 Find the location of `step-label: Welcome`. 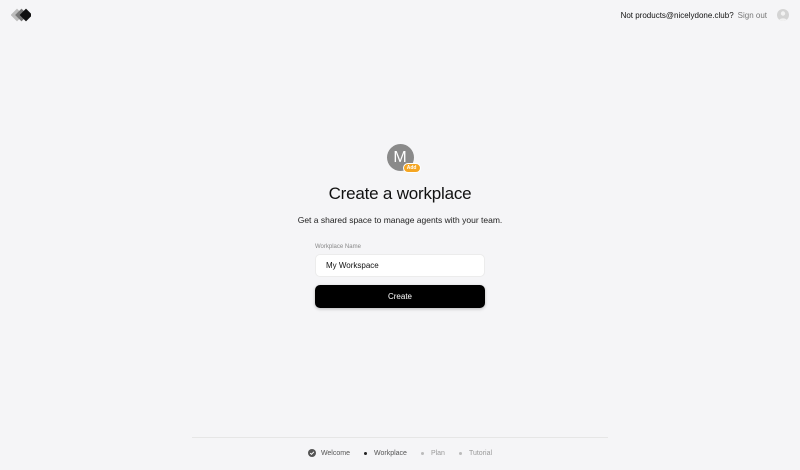

step-label: Welcome is located at coordinates (335, 453).